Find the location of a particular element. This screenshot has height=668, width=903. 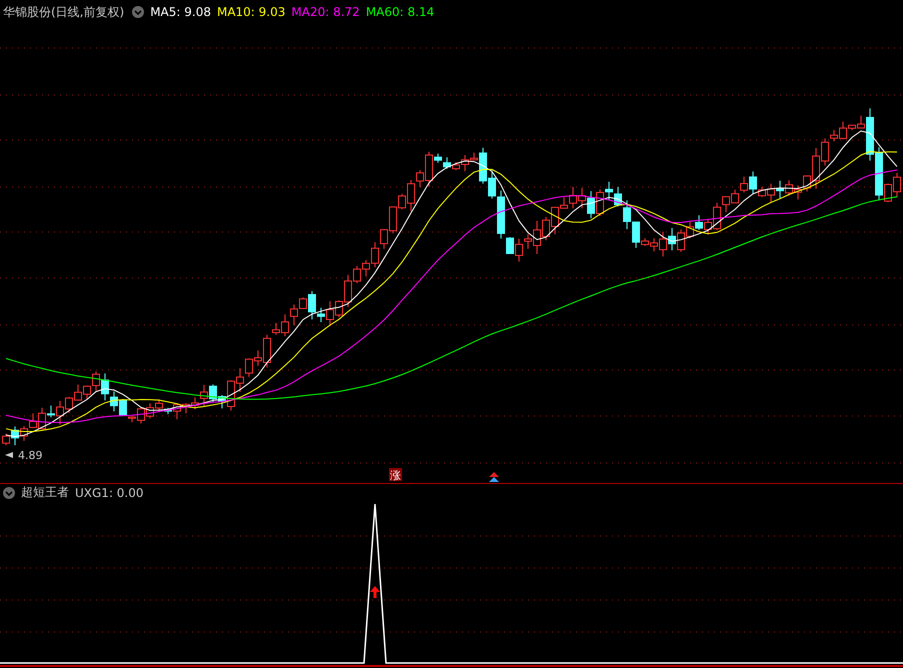

arrow-icon is located at coordinates (9, 455).